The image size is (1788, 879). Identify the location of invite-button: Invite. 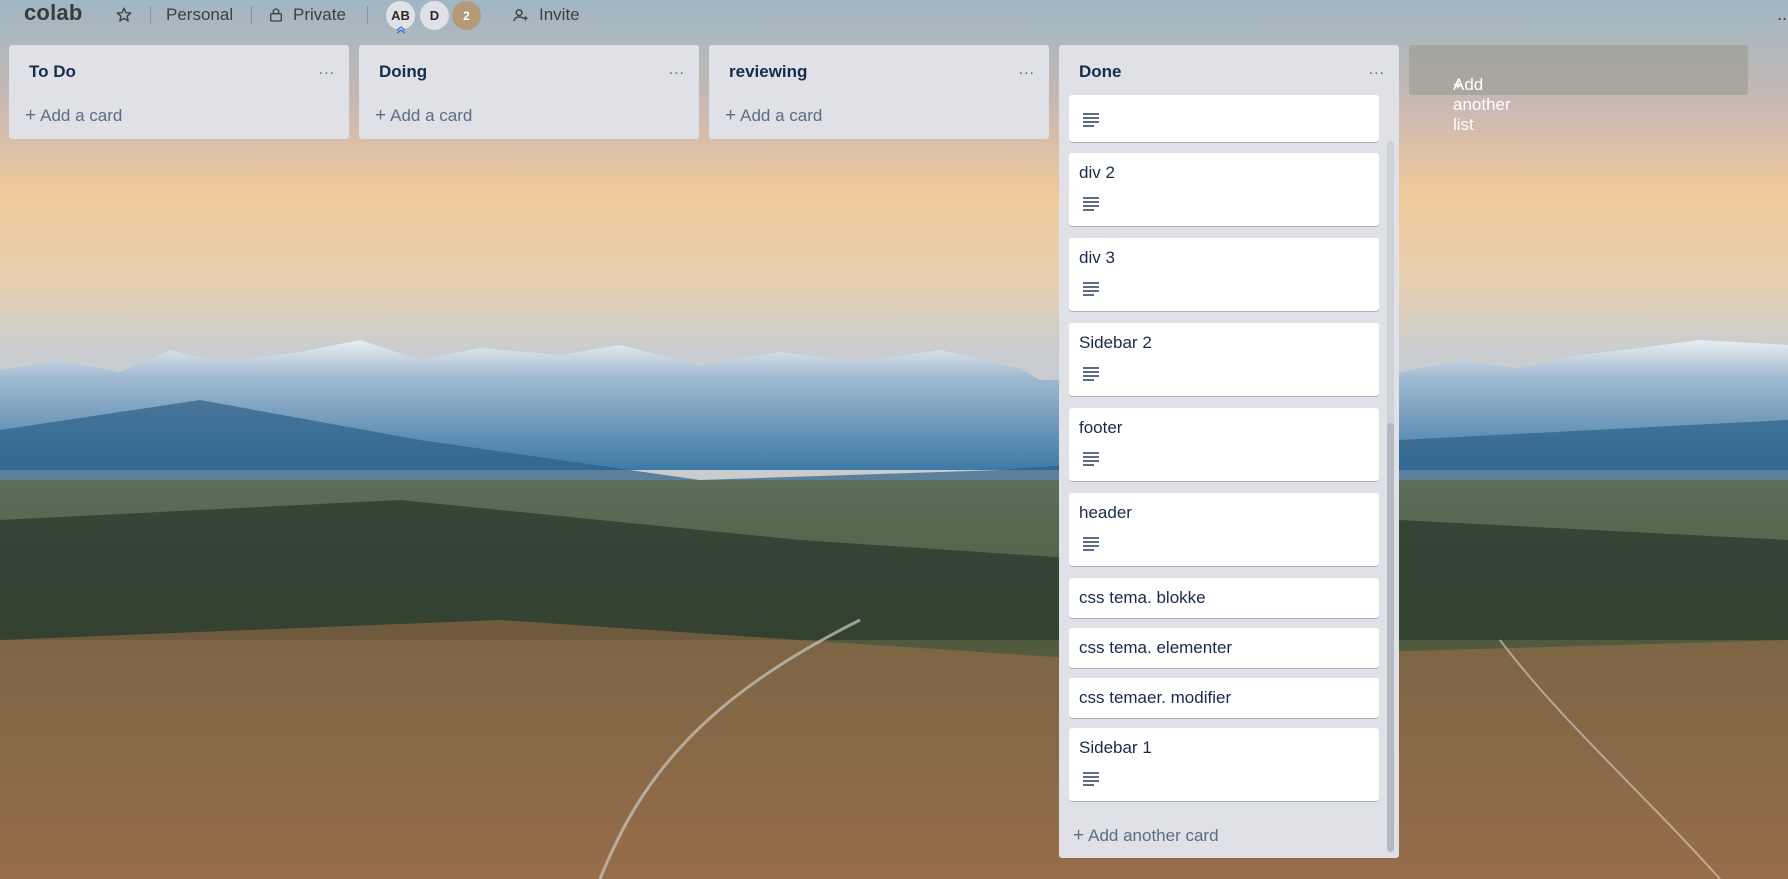
(546, 15).